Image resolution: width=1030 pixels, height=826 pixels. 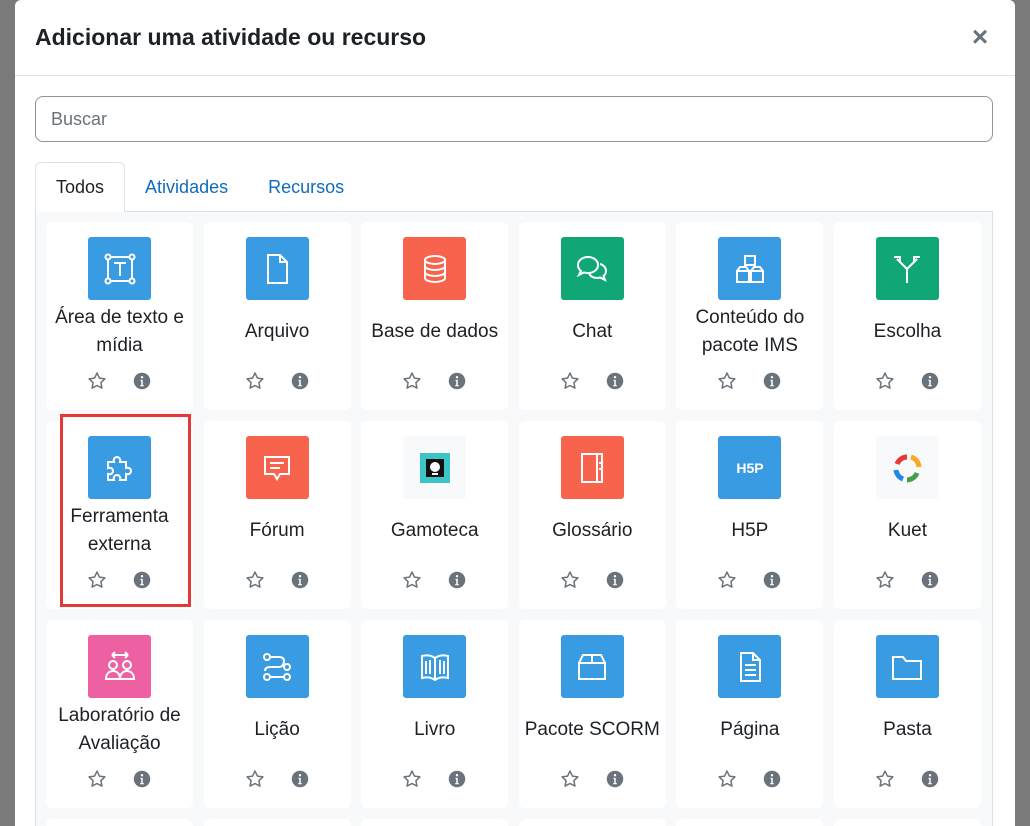 What do you see at coordinates (277, 530) in the screenshot?
I see `module-name: Fórum` at bounding box center [277, 530].